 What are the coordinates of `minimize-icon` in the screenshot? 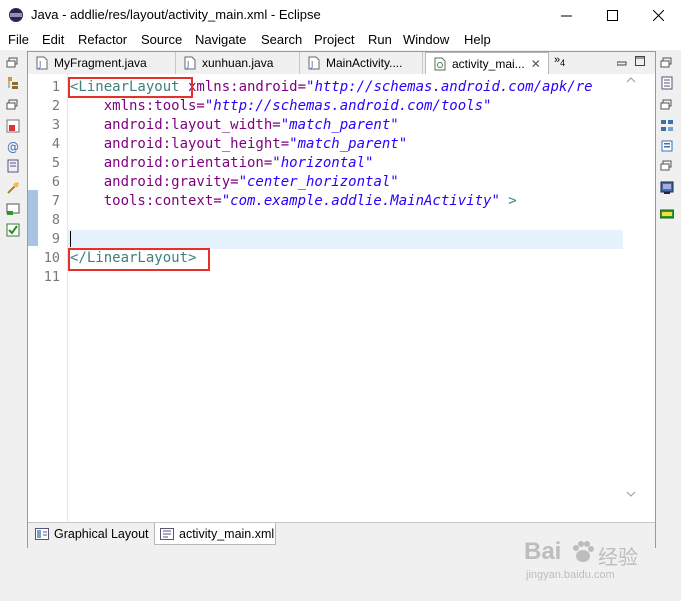 It's located at (566, 15).